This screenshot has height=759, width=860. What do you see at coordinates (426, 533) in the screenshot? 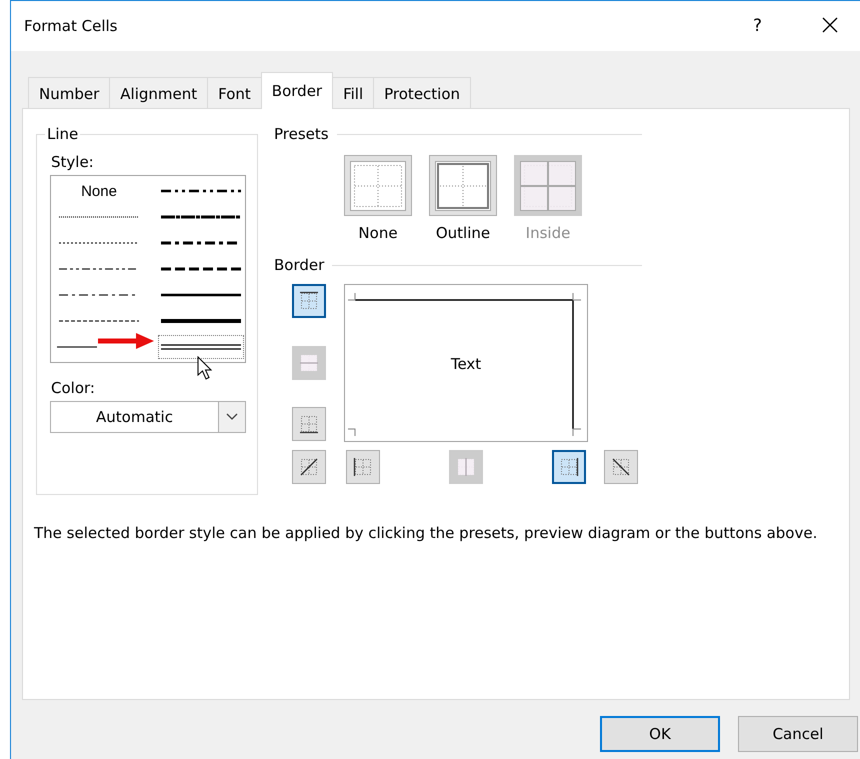
I see `help-text: The selected border style can be applied by clicking the presets, preview diagram or the buttons above.` at bounding box center [426, 533].